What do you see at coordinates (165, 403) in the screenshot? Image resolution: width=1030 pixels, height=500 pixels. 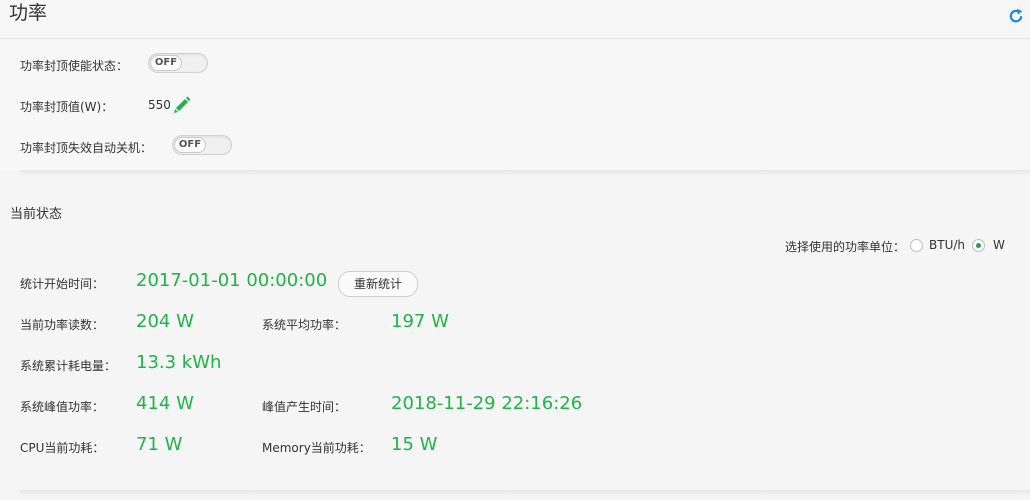 I see `peak-power-value: 414 W` at bounding box center [165, 403].